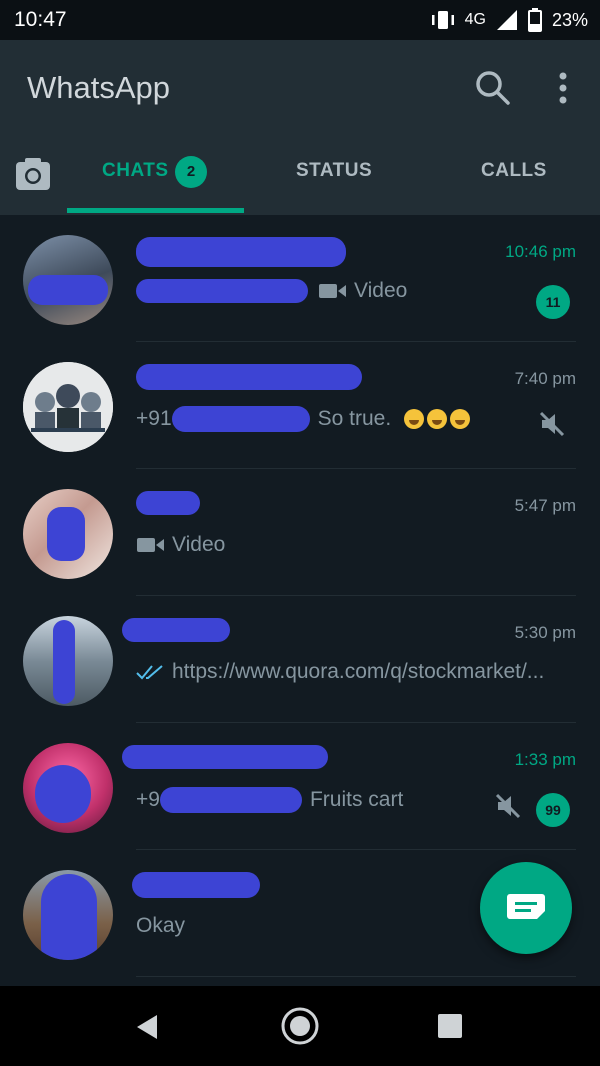 The height and width of the screenshot is (1066, 600). I want to click on search-icon, so click(492, 88).